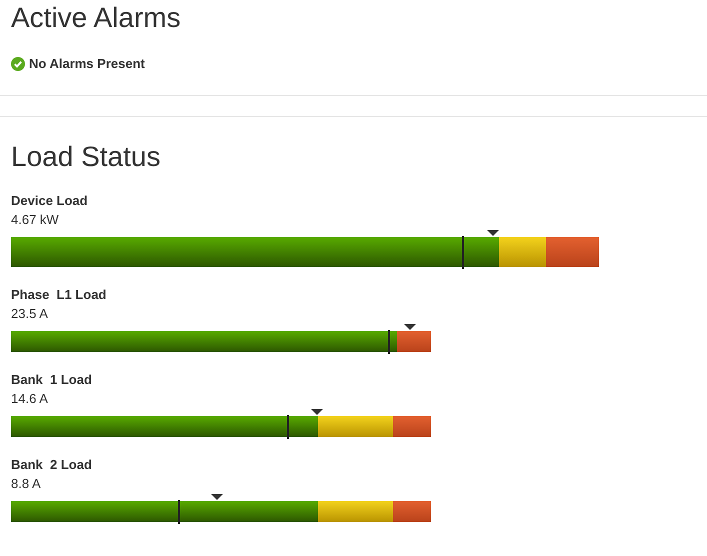 The image size is (707, 556). What do you see at coordinates (58, 294) in the screenshot?
I see `gauge-label: Phase L1 Load` at bounding box center [58, 294].